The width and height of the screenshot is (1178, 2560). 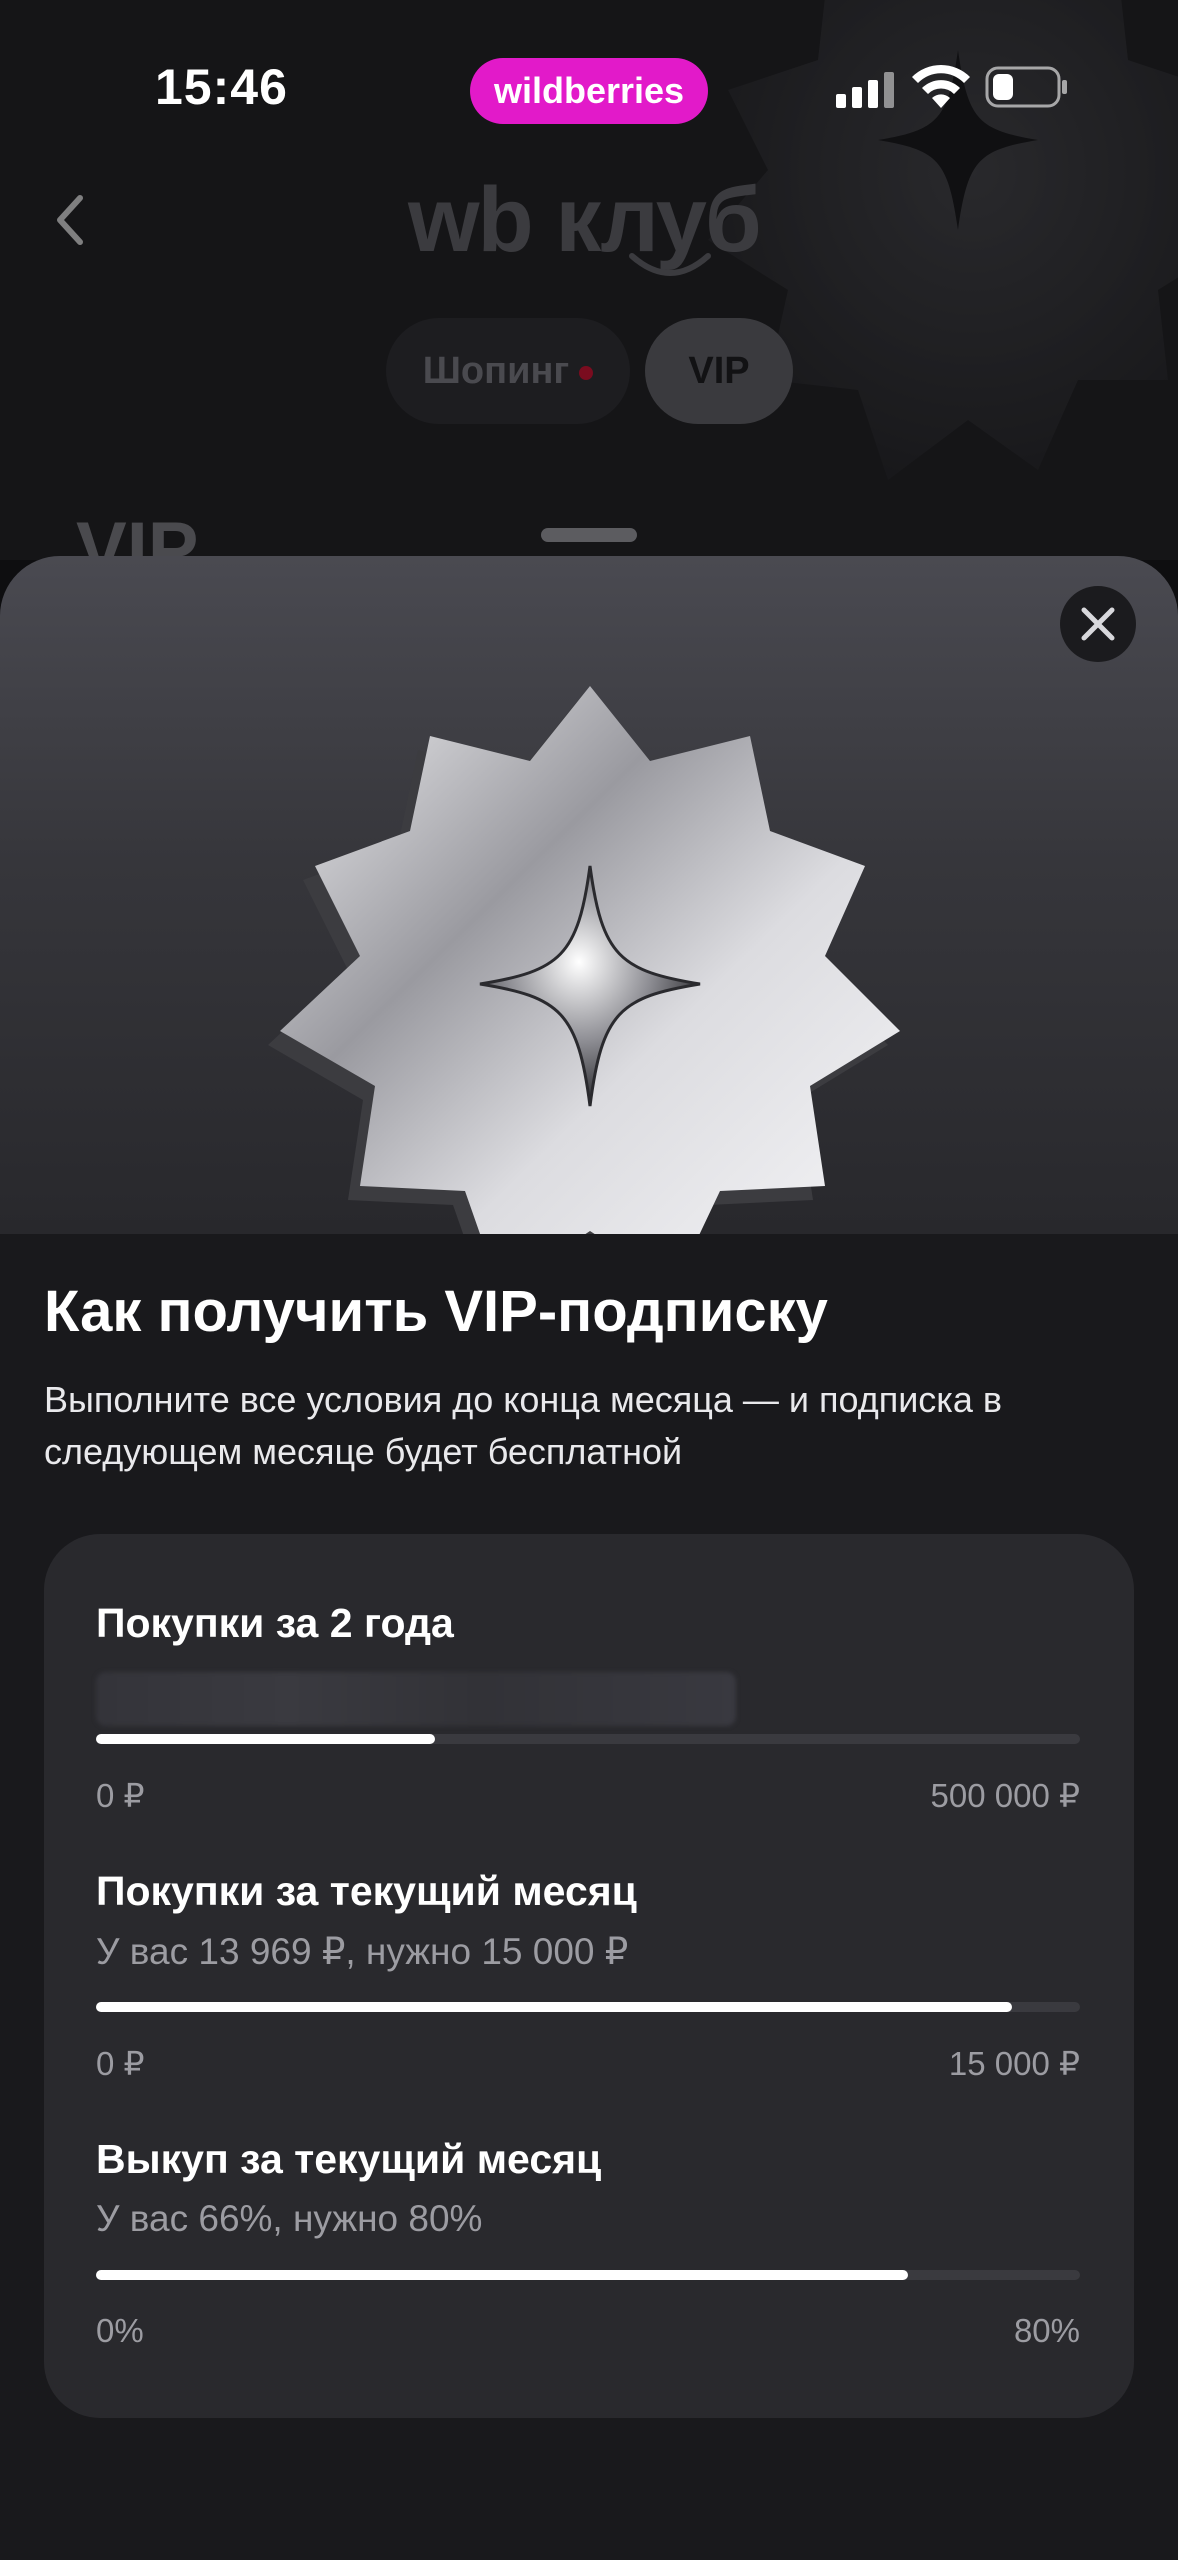 I want to click on condition-title: Покупки за 2 года, so click(x=275, y=1623).